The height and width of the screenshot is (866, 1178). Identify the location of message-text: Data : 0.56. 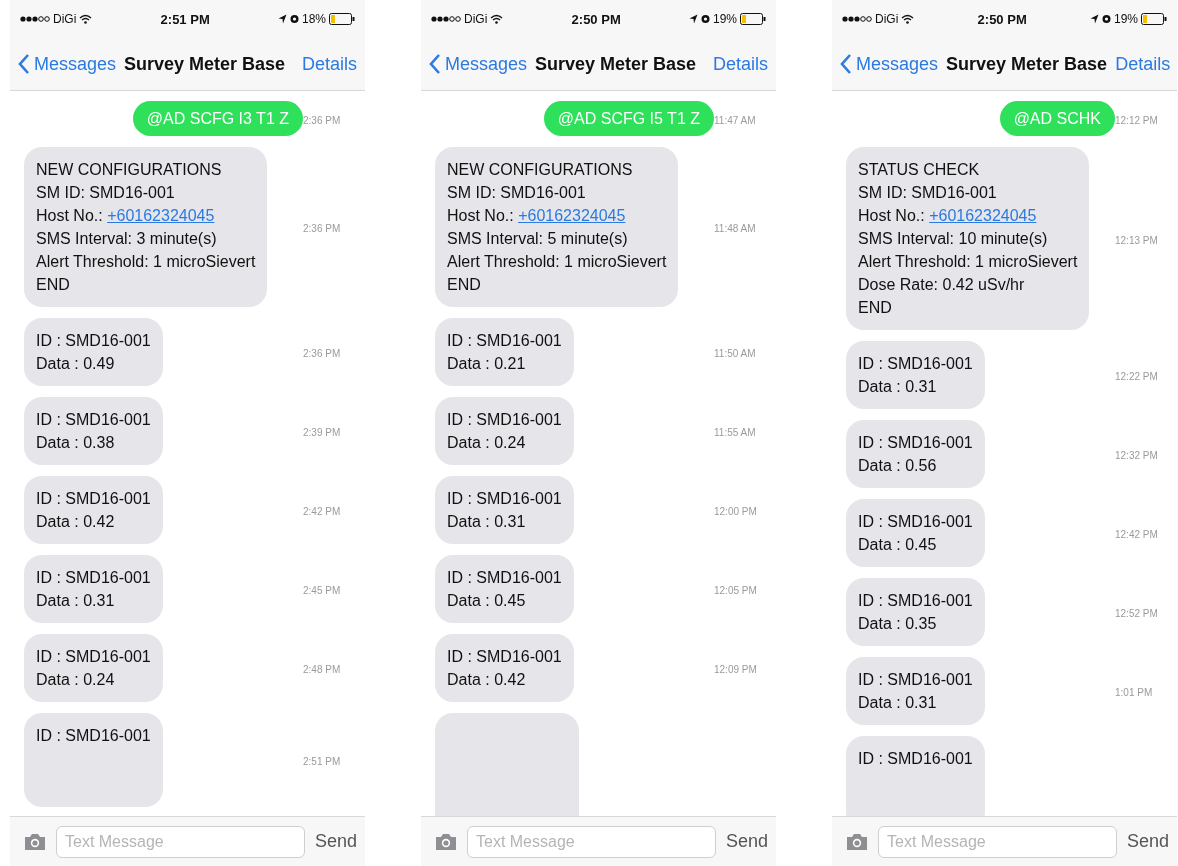
(898, 466).